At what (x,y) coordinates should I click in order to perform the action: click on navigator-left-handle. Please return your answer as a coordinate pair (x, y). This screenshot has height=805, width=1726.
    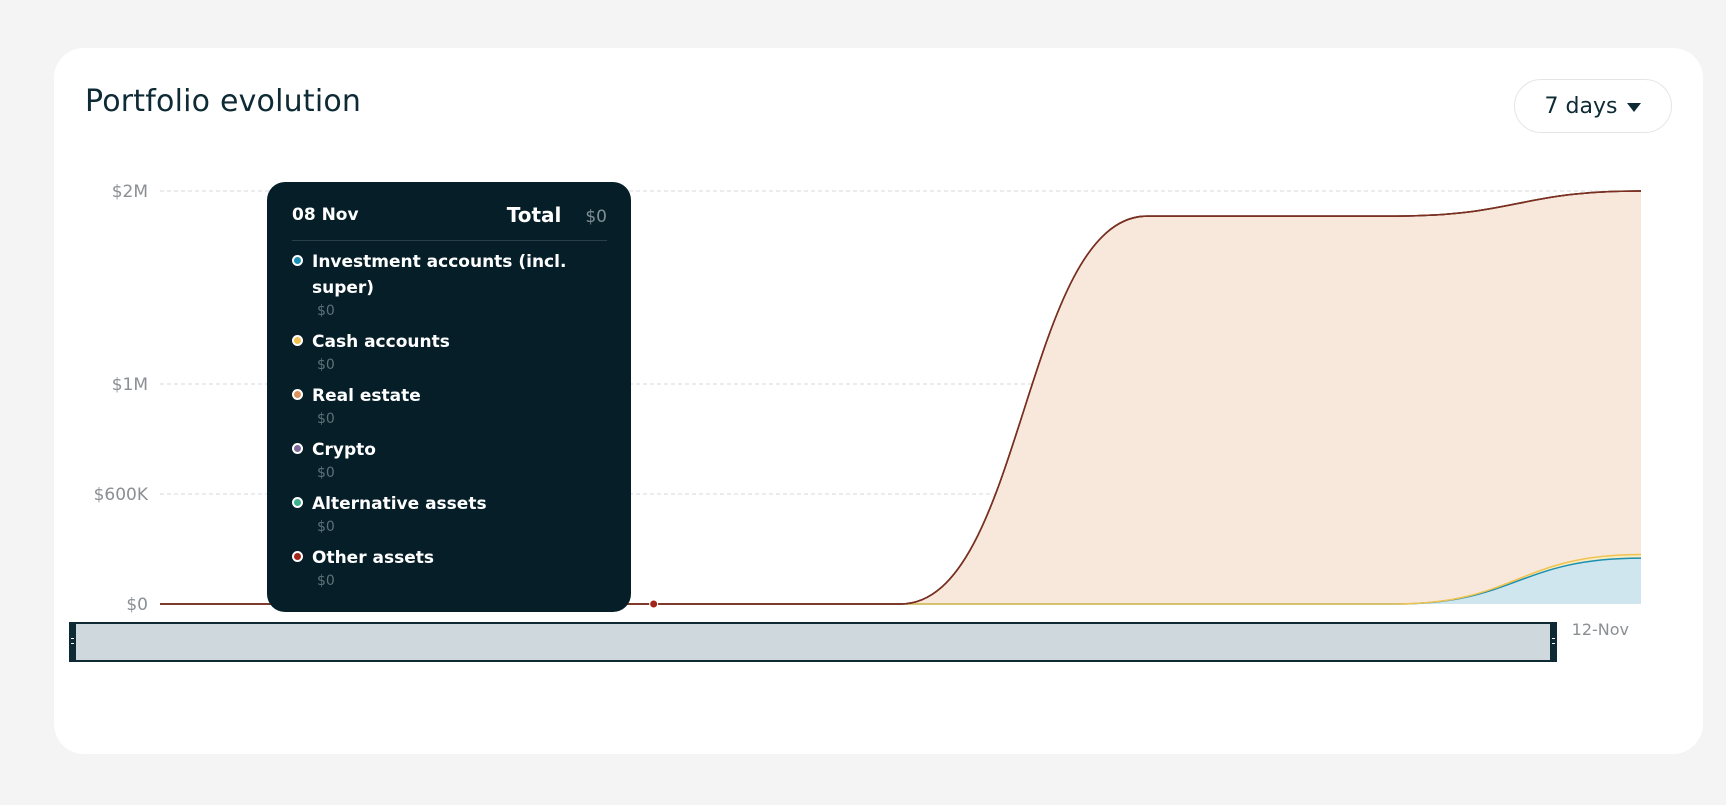
    Looking at the image, I should click on (72, 642).